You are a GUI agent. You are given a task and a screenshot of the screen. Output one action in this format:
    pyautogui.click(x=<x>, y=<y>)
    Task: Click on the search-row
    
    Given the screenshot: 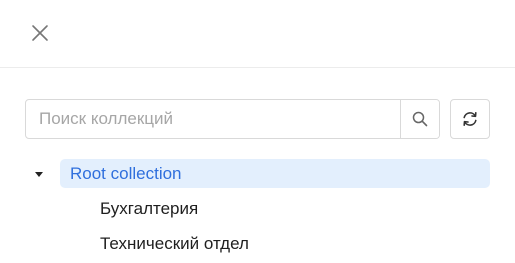 What is the action you would take?
    pyautogui.click(x=257, y=119)
    